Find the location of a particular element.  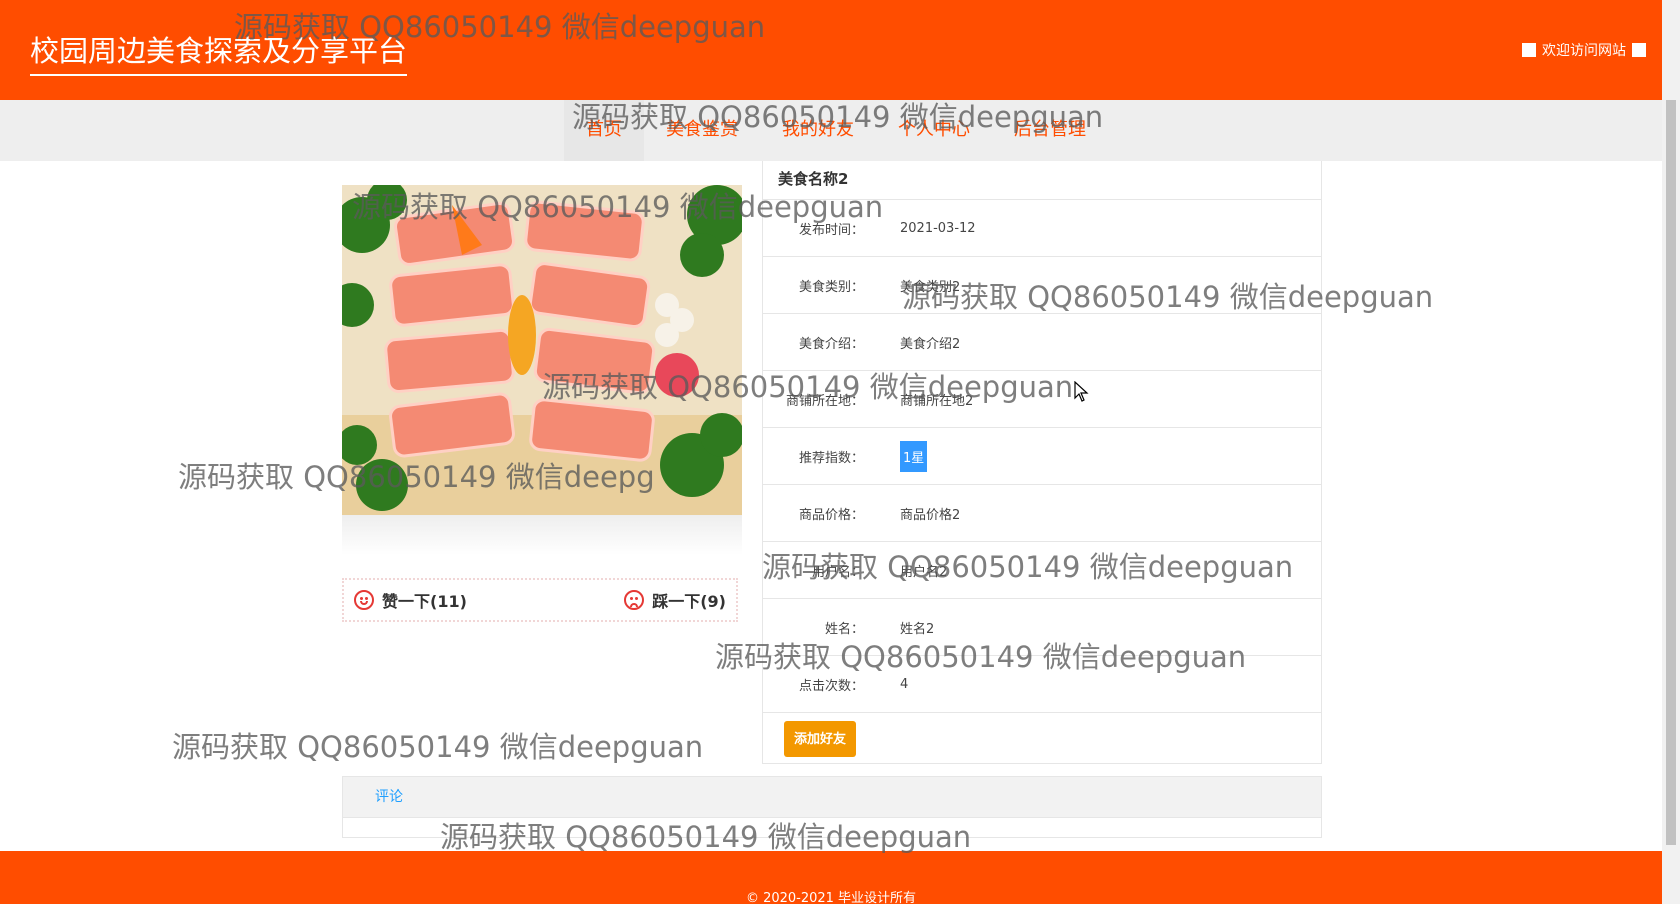

nav-item-personal-center: 个人中心 is located at coordinates (934, 130).